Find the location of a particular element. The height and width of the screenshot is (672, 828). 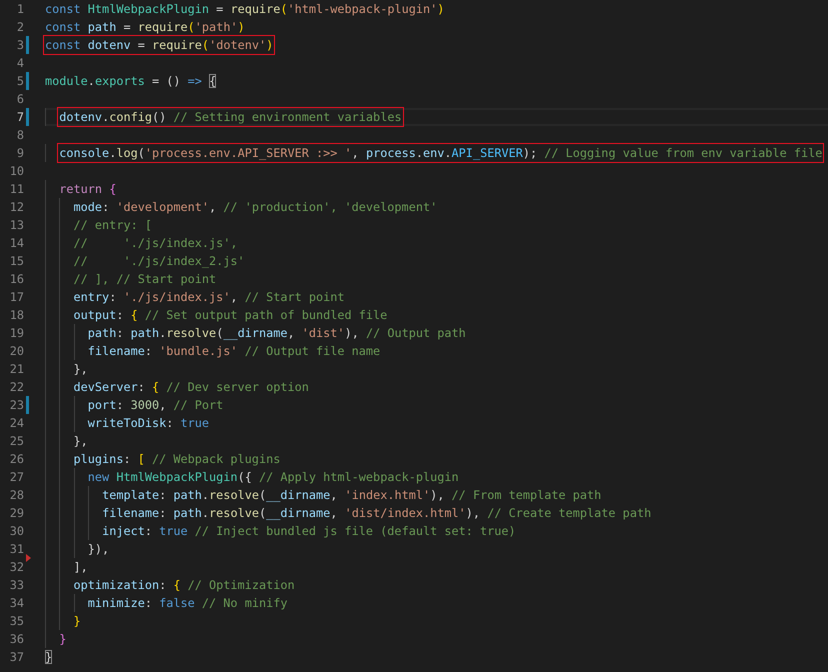

code-line: const HtmlWebpackPlugin = require('html-webpack-plugin') is located at coordinates (244, 9).